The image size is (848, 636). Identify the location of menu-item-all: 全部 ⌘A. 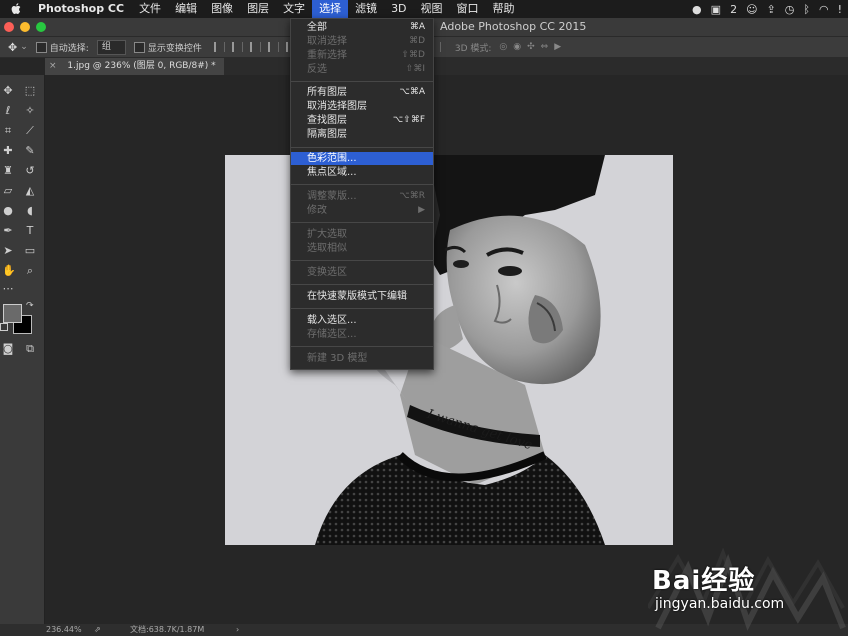
(362, 27).